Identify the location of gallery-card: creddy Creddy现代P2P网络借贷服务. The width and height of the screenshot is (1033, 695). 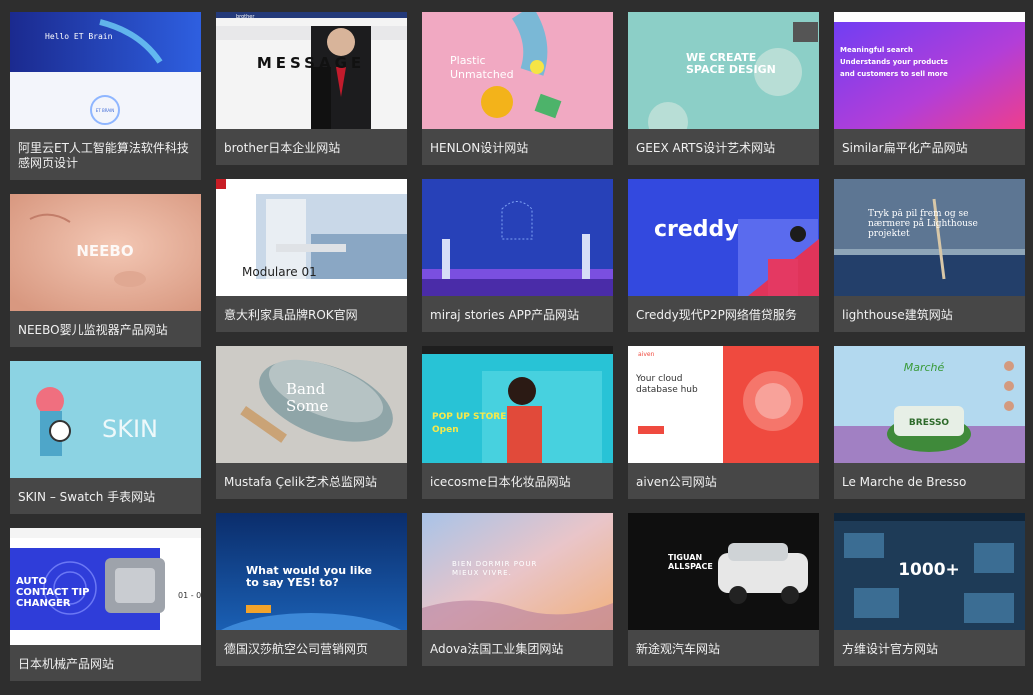
(723, 255).